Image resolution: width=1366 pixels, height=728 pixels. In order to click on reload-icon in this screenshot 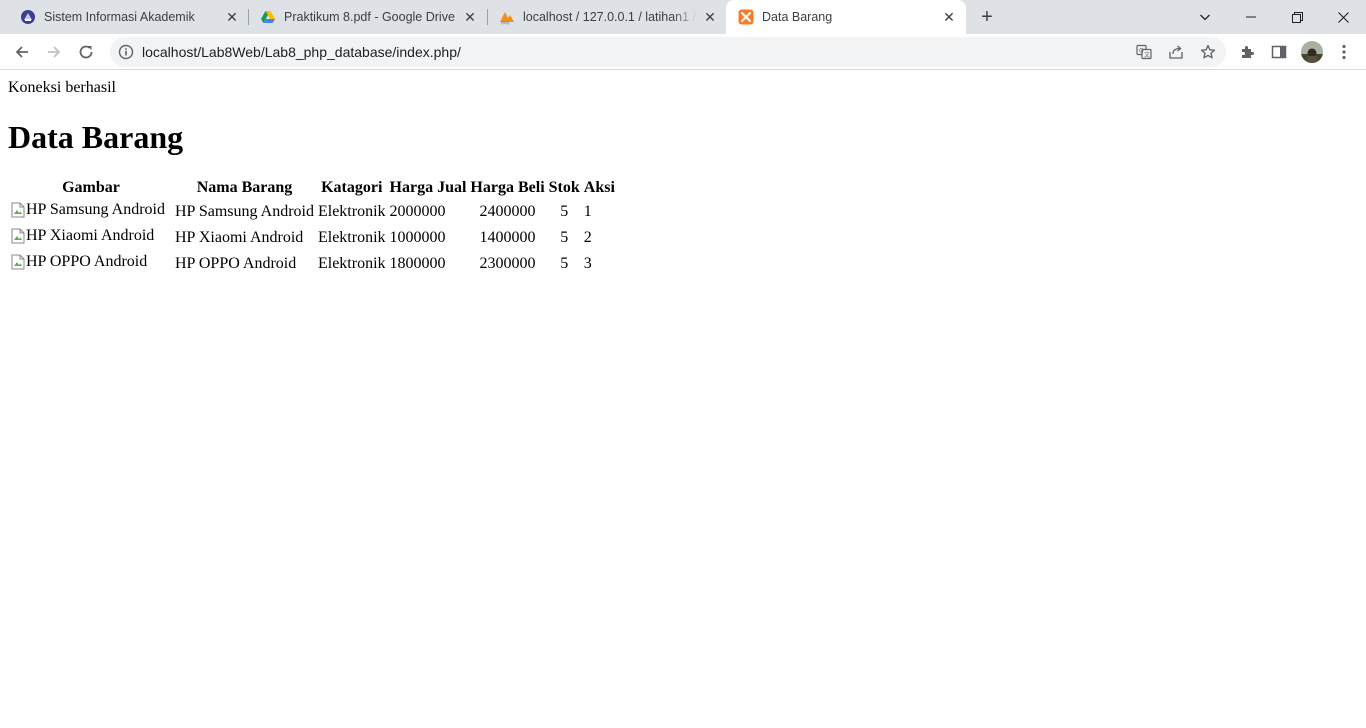, I will do `click(86, 52)`.